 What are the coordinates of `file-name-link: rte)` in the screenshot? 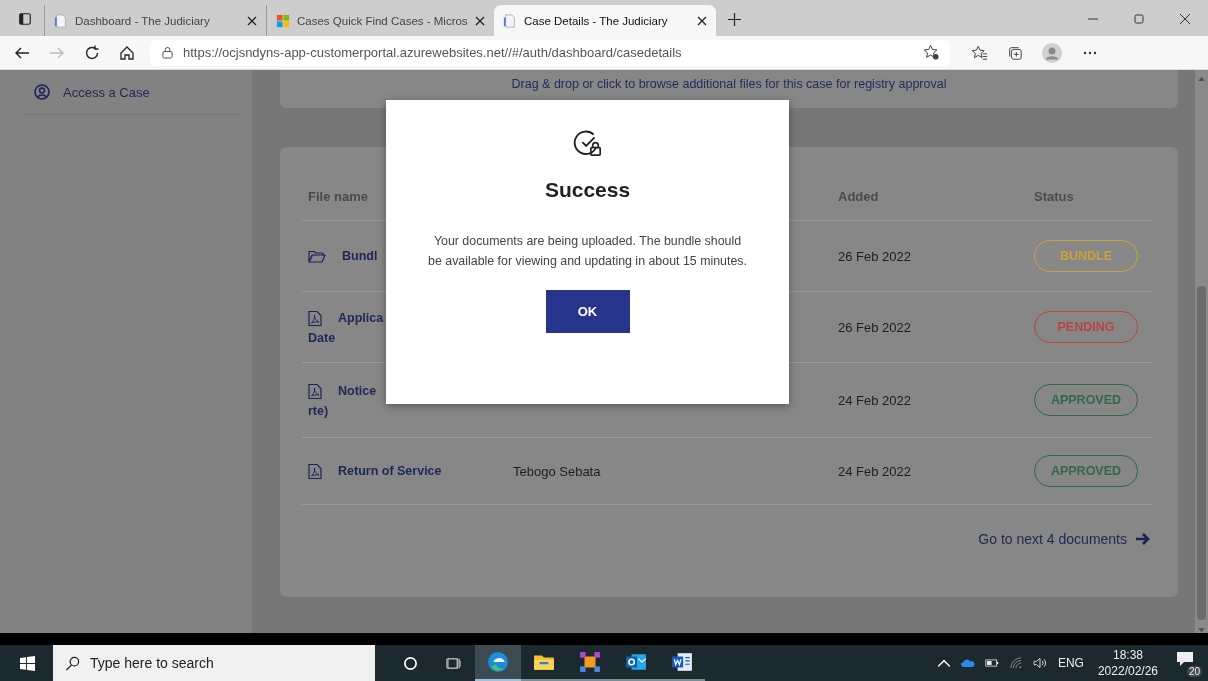 It's located at (407, 410).